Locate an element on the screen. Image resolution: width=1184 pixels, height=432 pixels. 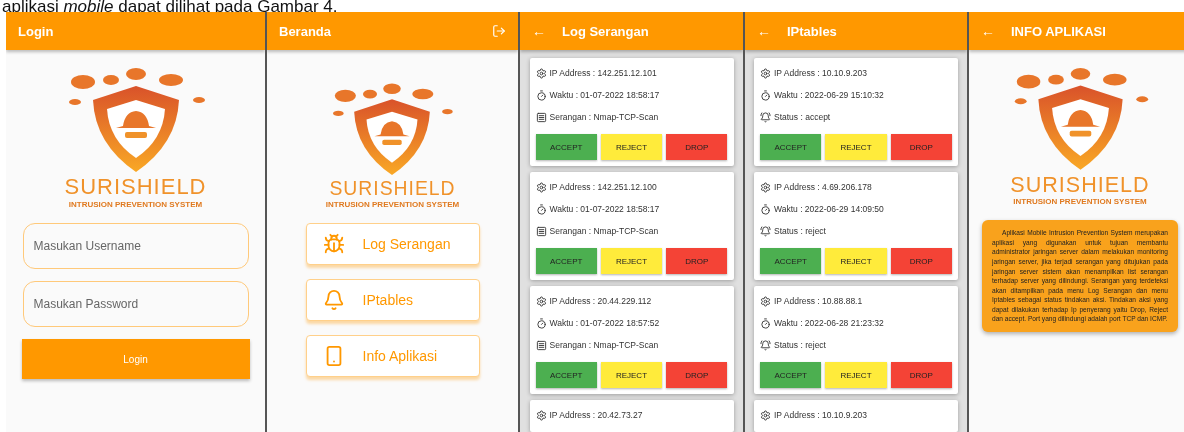
screen-title: Log Serangan is located at coordinates (606, 31).